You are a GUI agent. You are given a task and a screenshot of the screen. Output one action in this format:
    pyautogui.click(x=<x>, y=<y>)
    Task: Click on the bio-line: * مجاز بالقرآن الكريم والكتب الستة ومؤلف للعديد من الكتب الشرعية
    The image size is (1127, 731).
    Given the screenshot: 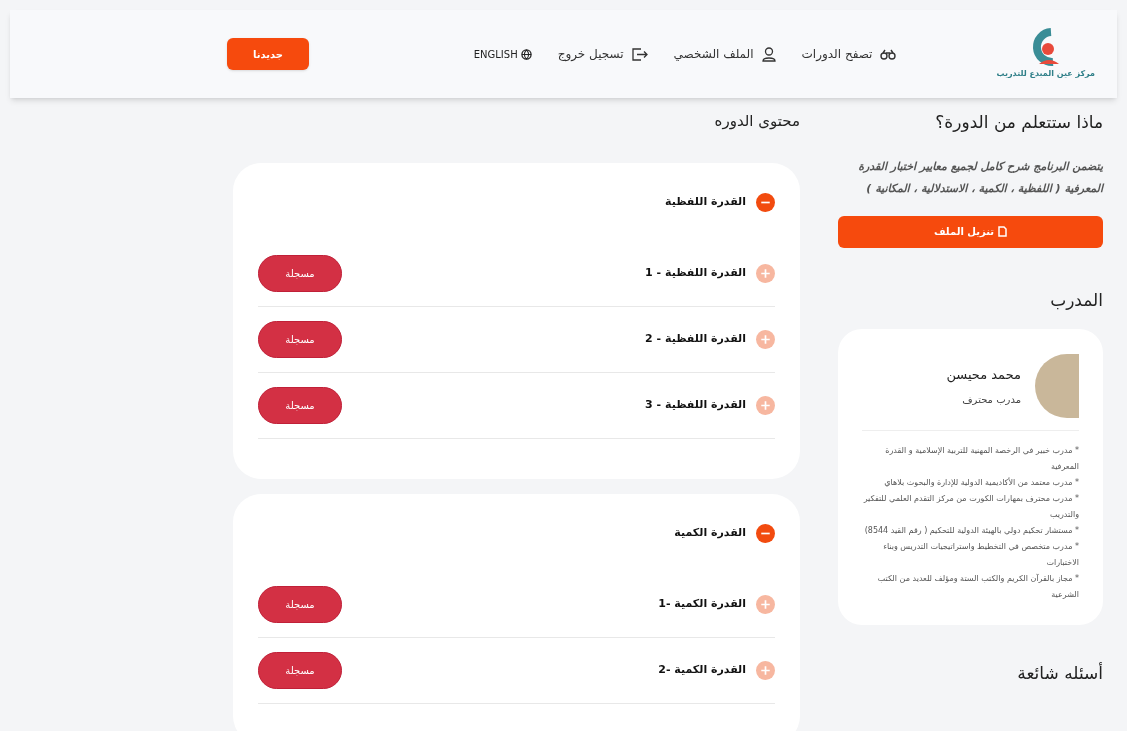 What is the action you would take?
    pyautogui.click(x=977, y=587)
    